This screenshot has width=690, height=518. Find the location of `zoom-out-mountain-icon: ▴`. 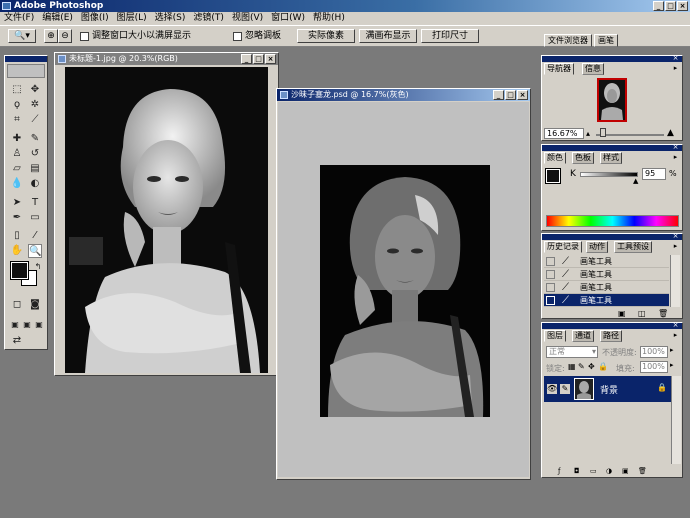

zoom-out-mountain-icon: ▴ is located at coordinates (588, 133).